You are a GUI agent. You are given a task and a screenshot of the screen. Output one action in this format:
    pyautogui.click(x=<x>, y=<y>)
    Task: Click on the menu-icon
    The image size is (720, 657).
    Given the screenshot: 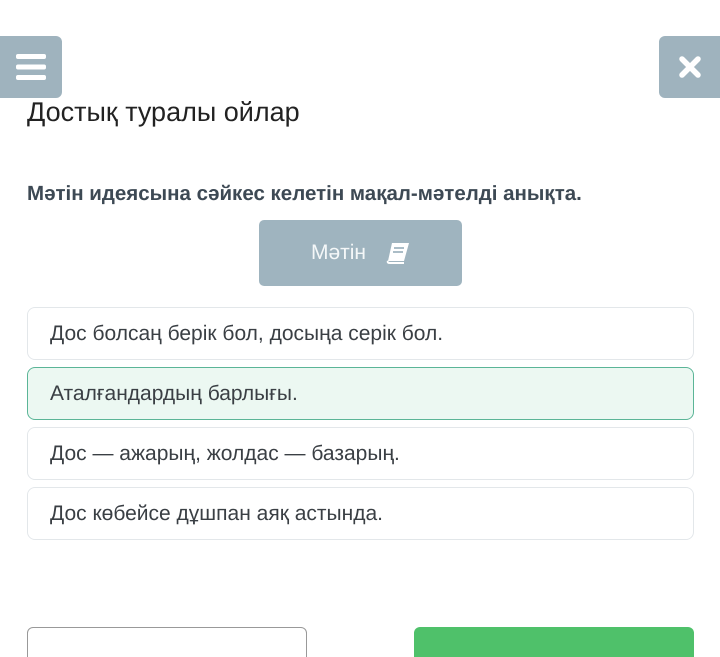 What is the action you would take?
    pyautogui.click(x=31, y=67)
    